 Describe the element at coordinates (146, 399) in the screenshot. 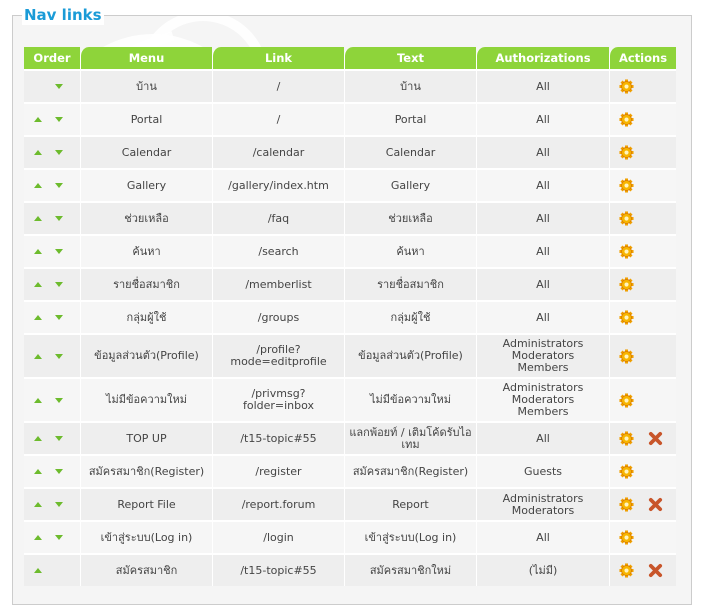

I see `menu-cell: ไม่มีข้อความใหม่` at that location.